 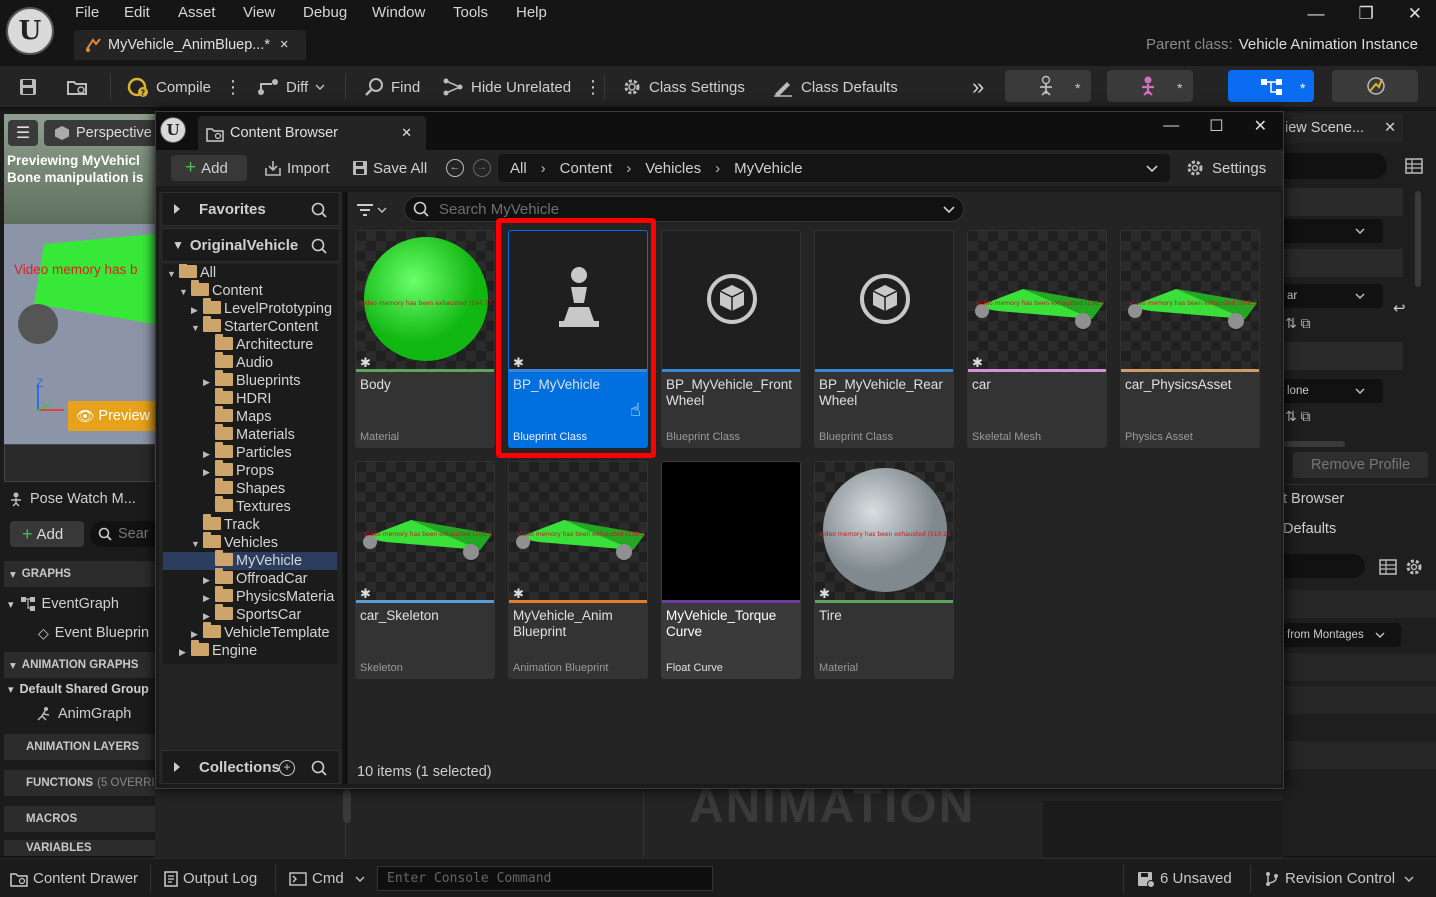 What do you see at coordinates (506, 87) in the screenshot?
I see `hide-unrelated-button: Hide Unrelated` at bounding box center [506, 87].